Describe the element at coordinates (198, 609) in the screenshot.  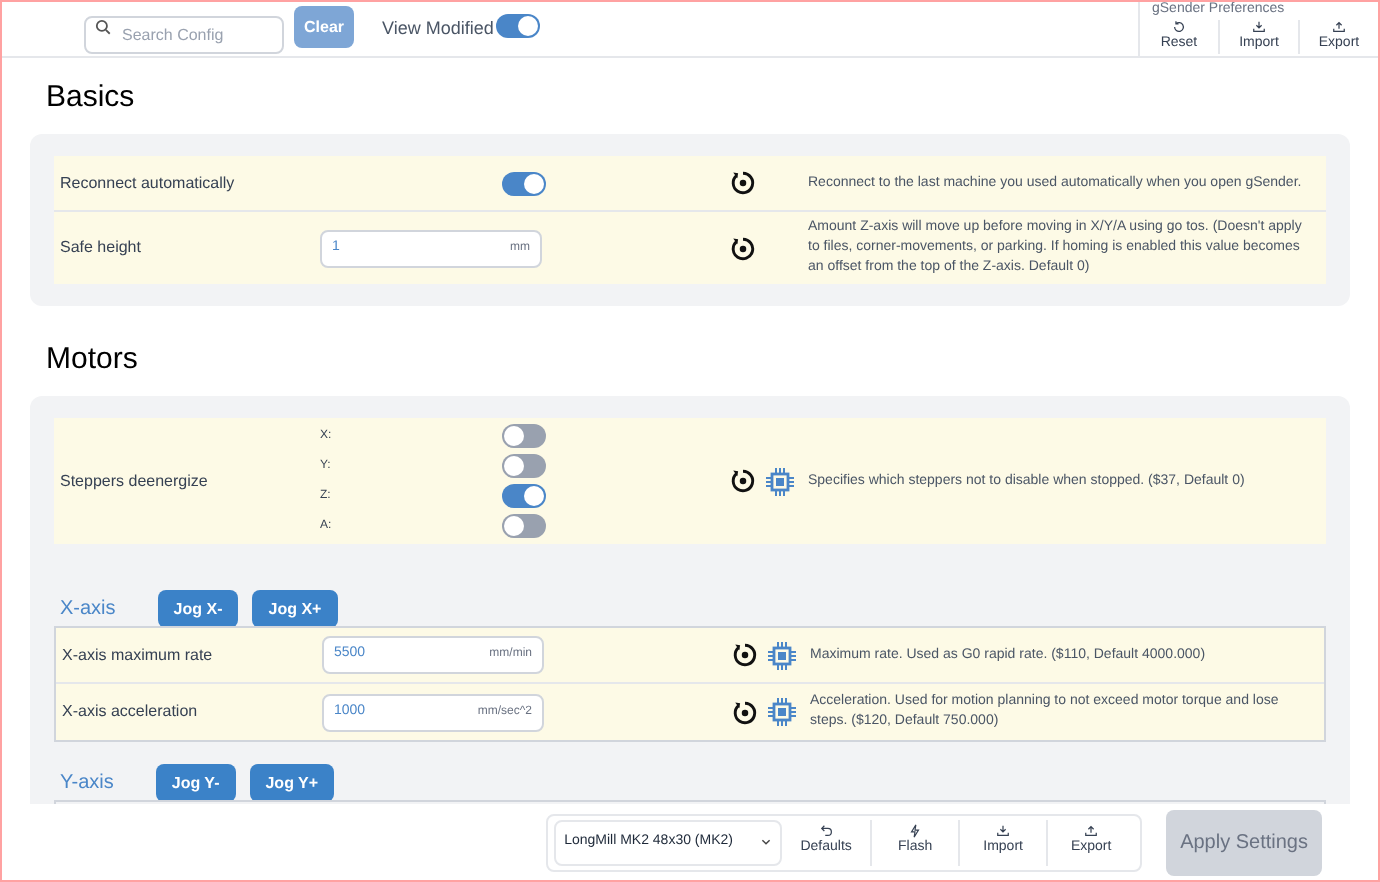
I see `jog-button: Jog X-` at that location.